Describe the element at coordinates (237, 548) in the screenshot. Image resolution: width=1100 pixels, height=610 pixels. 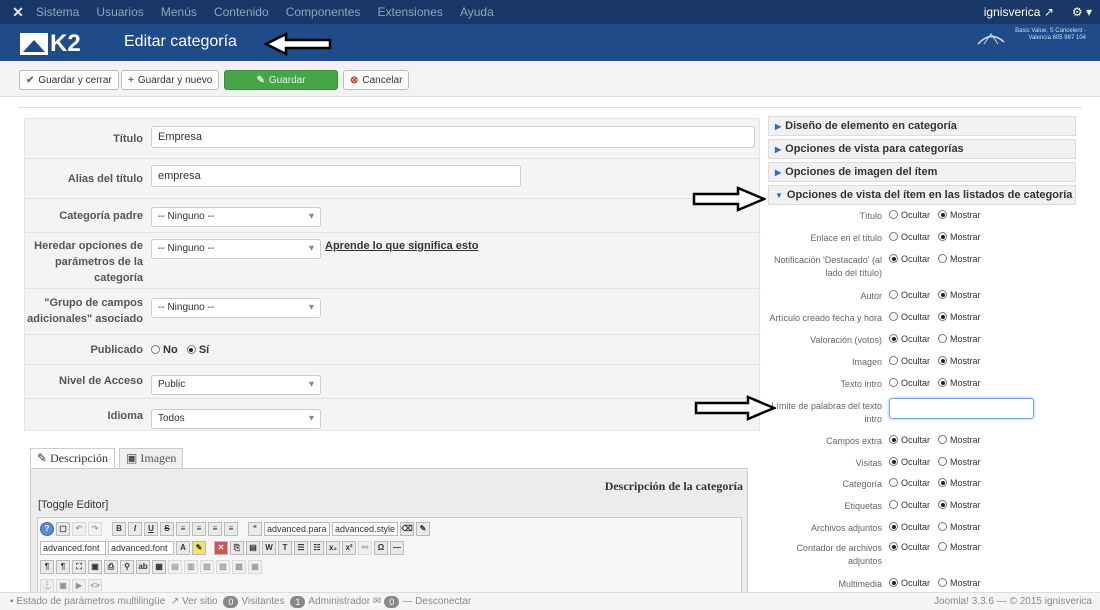
I see `copy-icon: ⎘` at that location.